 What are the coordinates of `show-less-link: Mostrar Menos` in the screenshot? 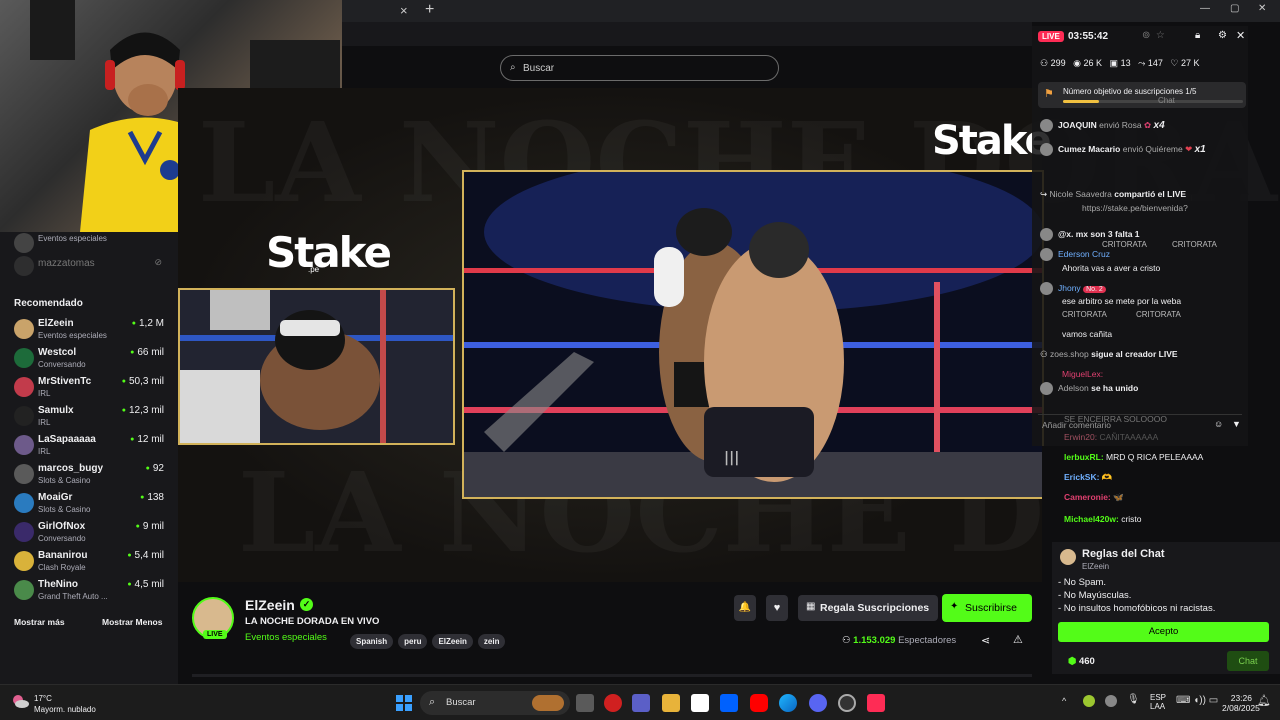 It's located at (132, 622).